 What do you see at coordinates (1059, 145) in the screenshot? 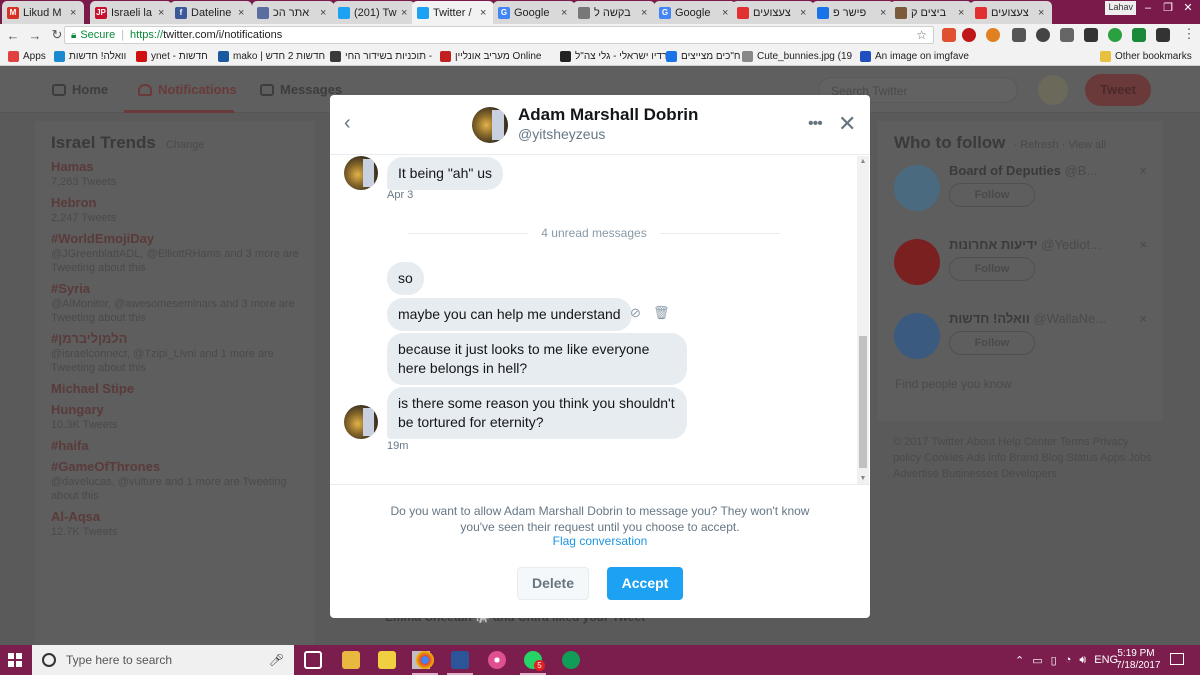
I see `refresh-link: · Refresh · View all` at bounding box center [1059, 145].